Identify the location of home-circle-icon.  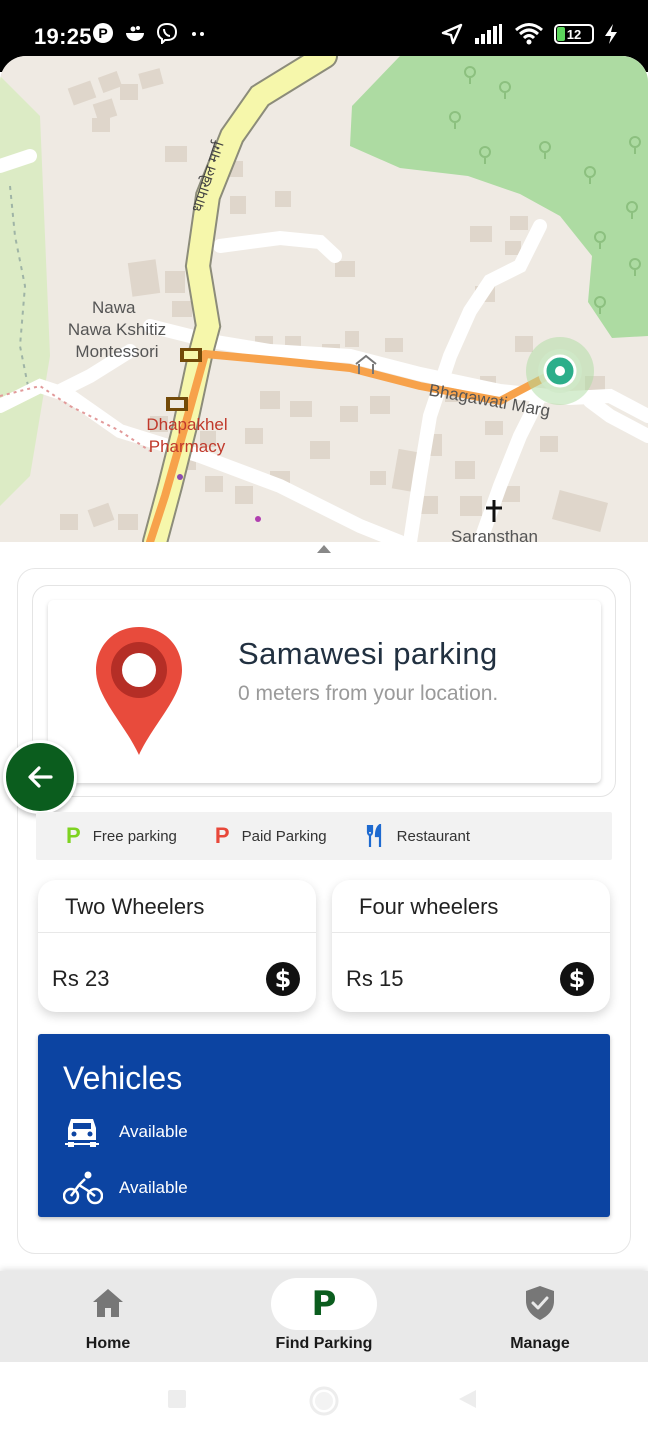
(324, 1401).